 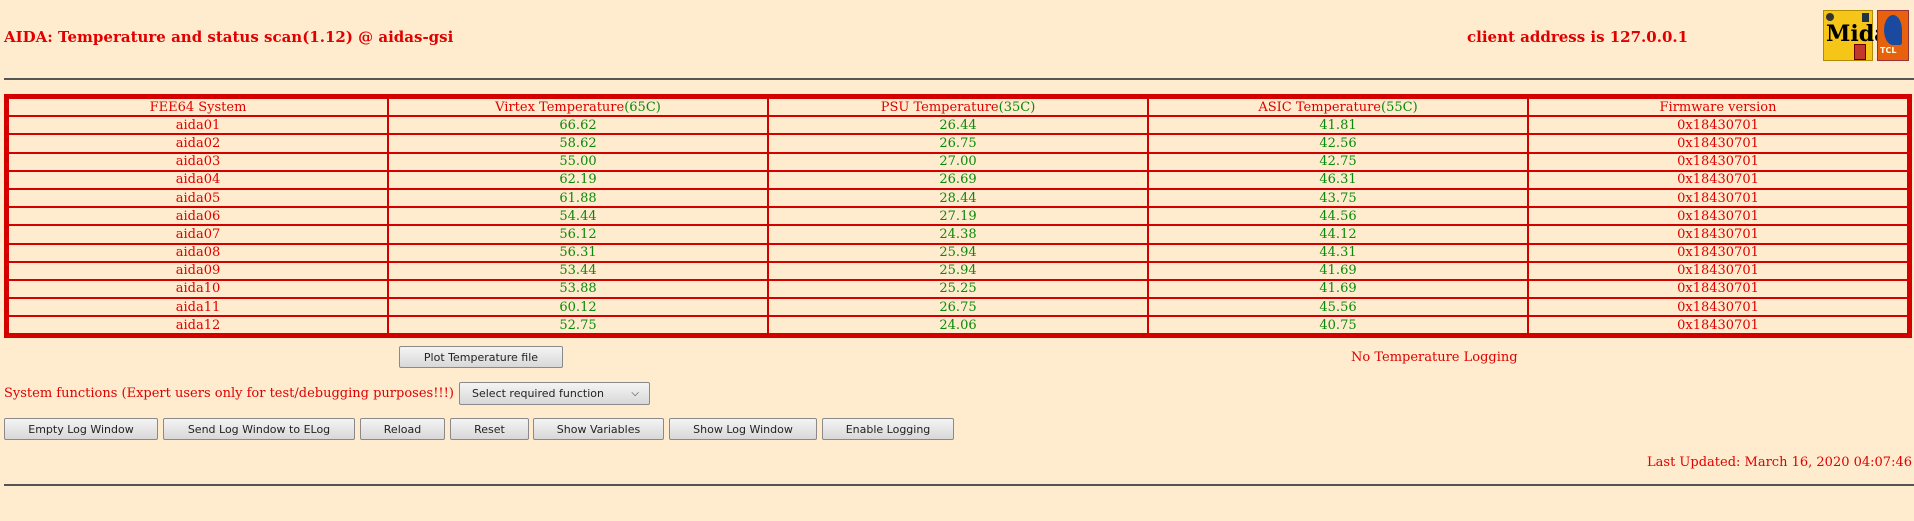 What do you see at coordinates (1338, 307) in the screenshot?
I see `cell-asic-temperature: 45.56` at bounding box center [1338, 307].